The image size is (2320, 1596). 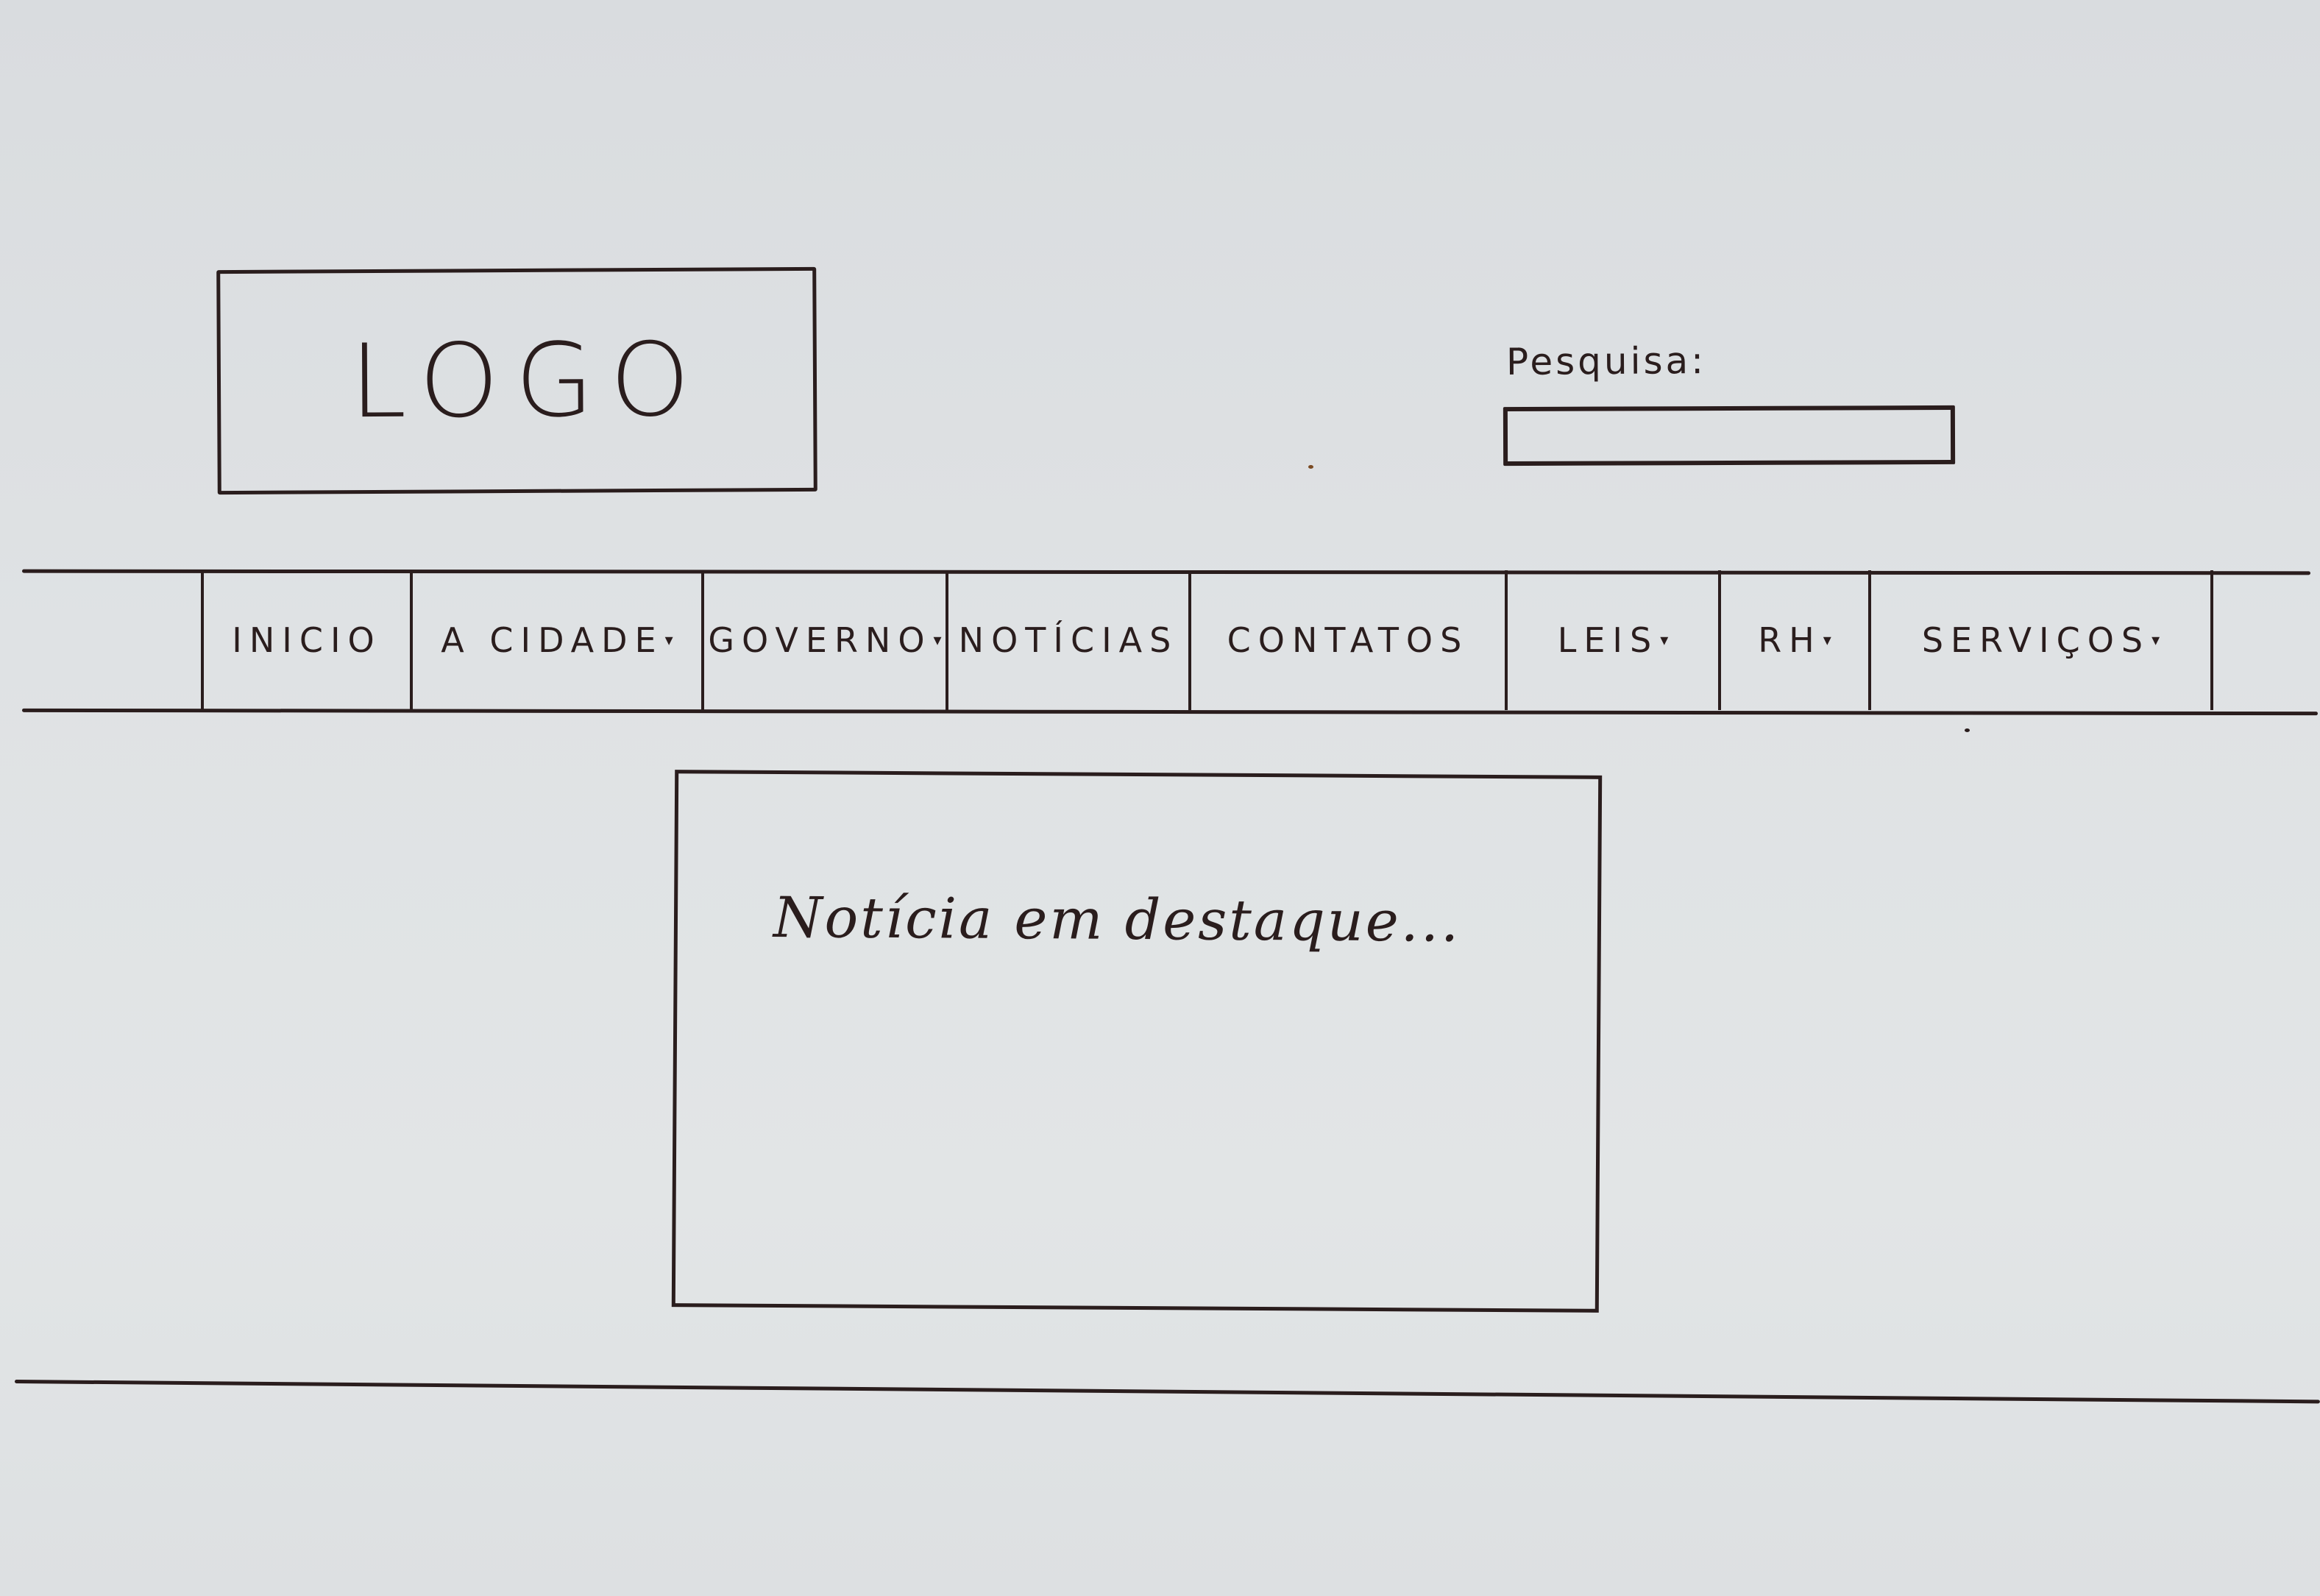 I want to click on nav-item-label: GOVERNO, so click(x=820, y=640).